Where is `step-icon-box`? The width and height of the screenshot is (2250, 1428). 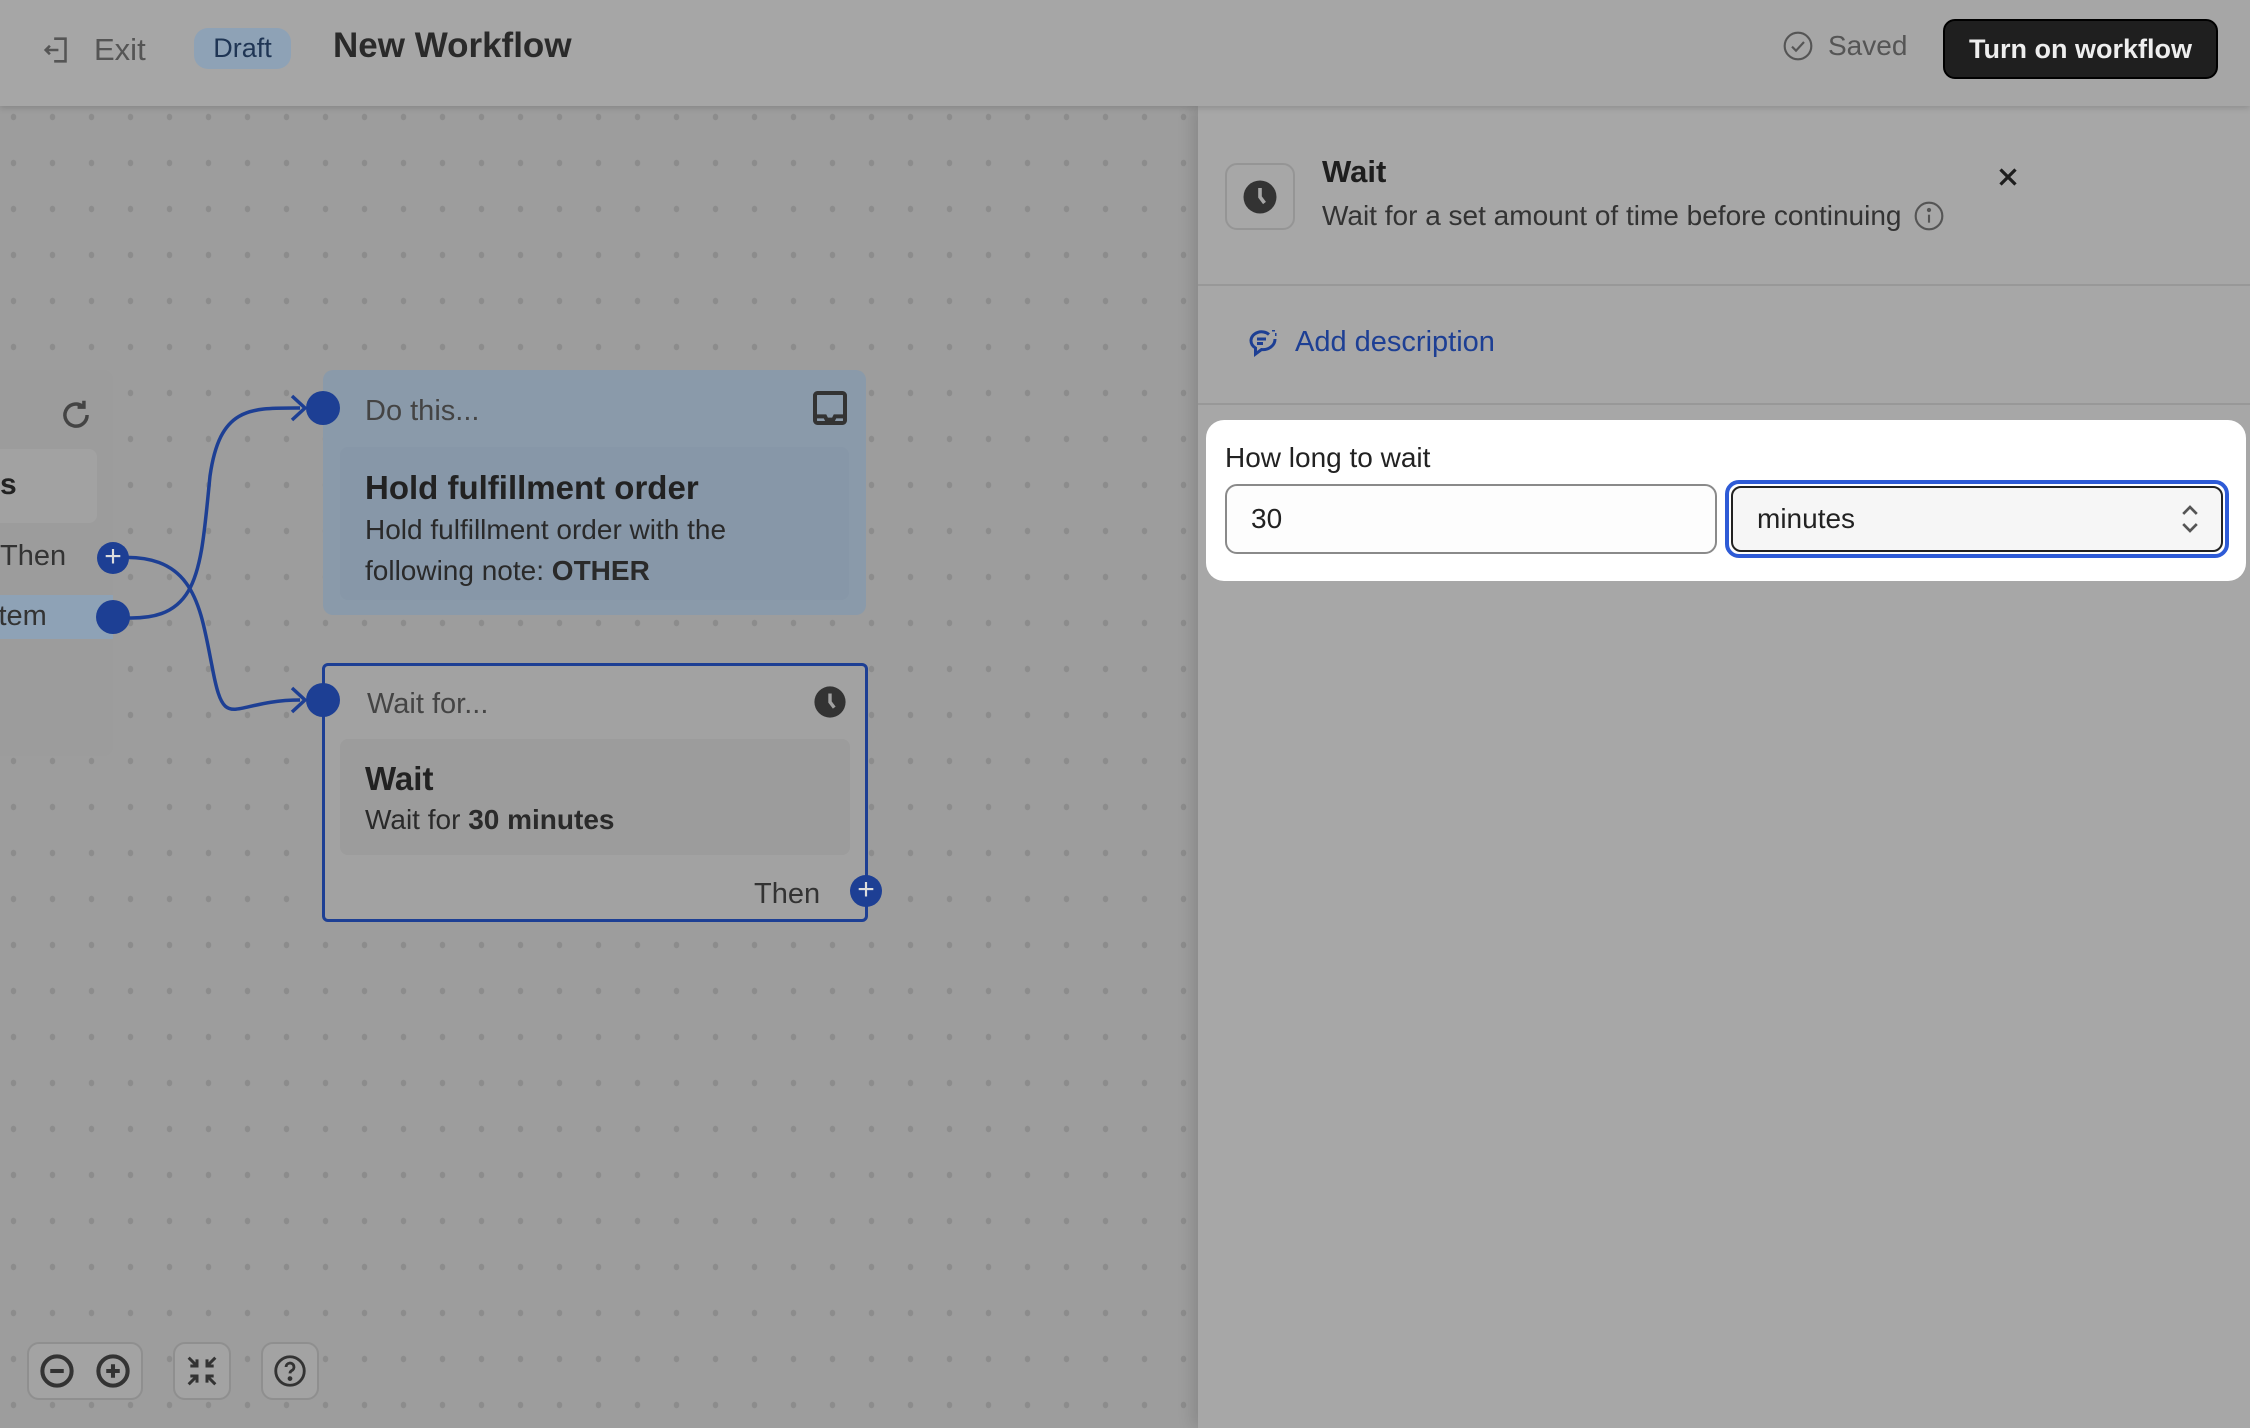
step-icon-box is located at coordinates (1260, 196).